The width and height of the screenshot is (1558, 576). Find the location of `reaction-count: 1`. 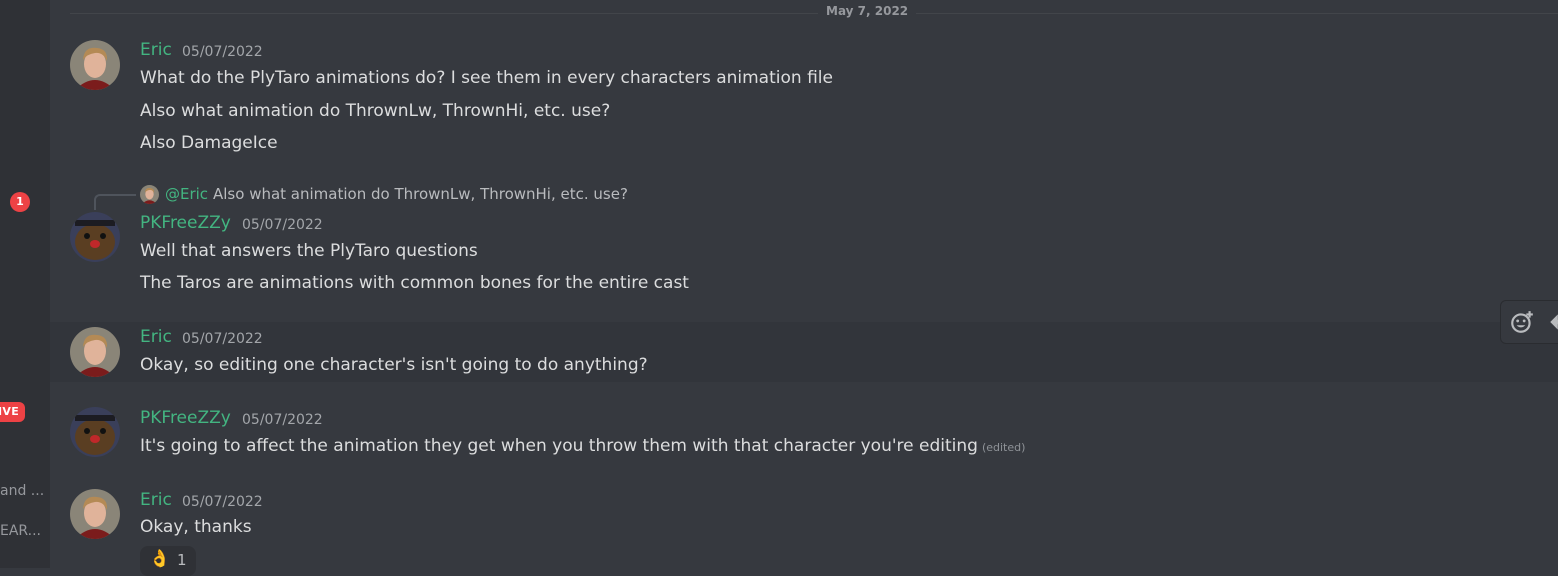

reaction-count: 1 is located at coordinates (182, 560).